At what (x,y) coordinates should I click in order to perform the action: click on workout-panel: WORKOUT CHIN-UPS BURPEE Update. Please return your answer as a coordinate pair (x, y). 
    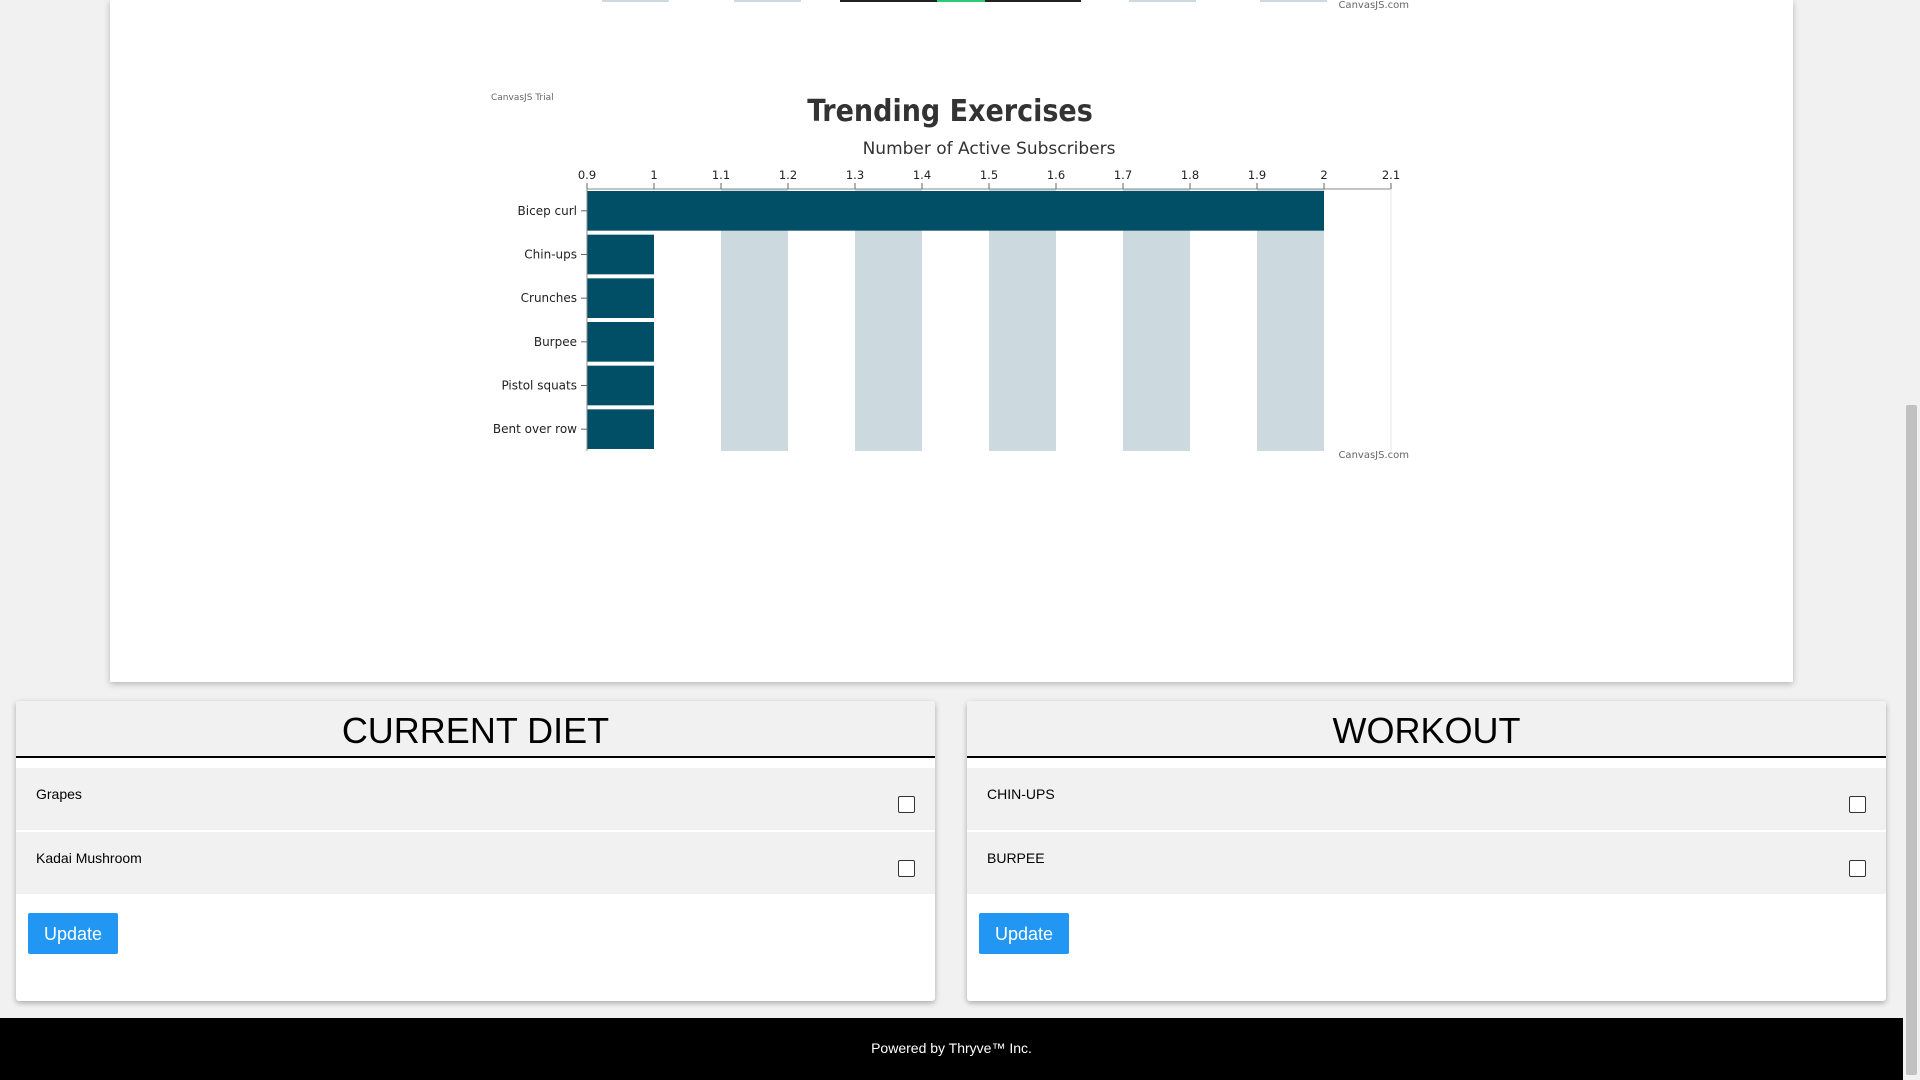
    Looking at the image, I should click on (1426, 851).